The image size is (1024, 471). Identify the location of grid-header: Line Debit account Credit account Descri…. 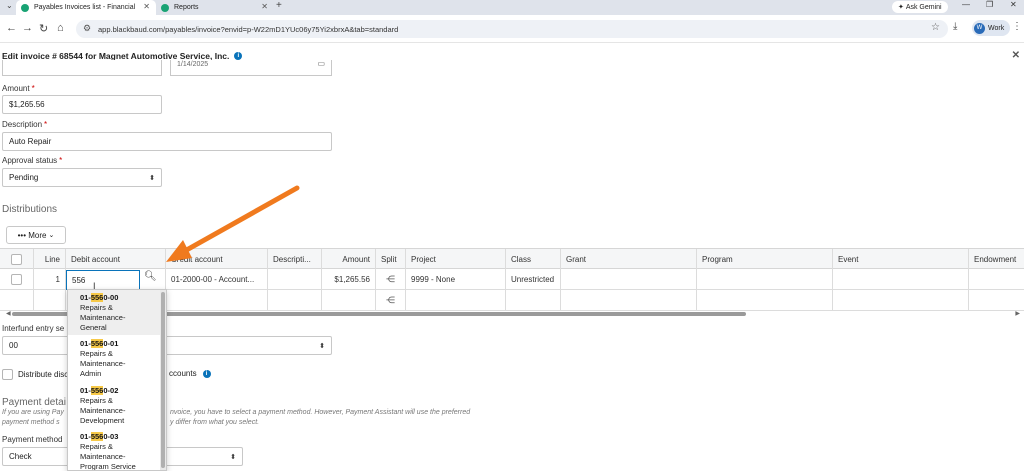
(512, 259).